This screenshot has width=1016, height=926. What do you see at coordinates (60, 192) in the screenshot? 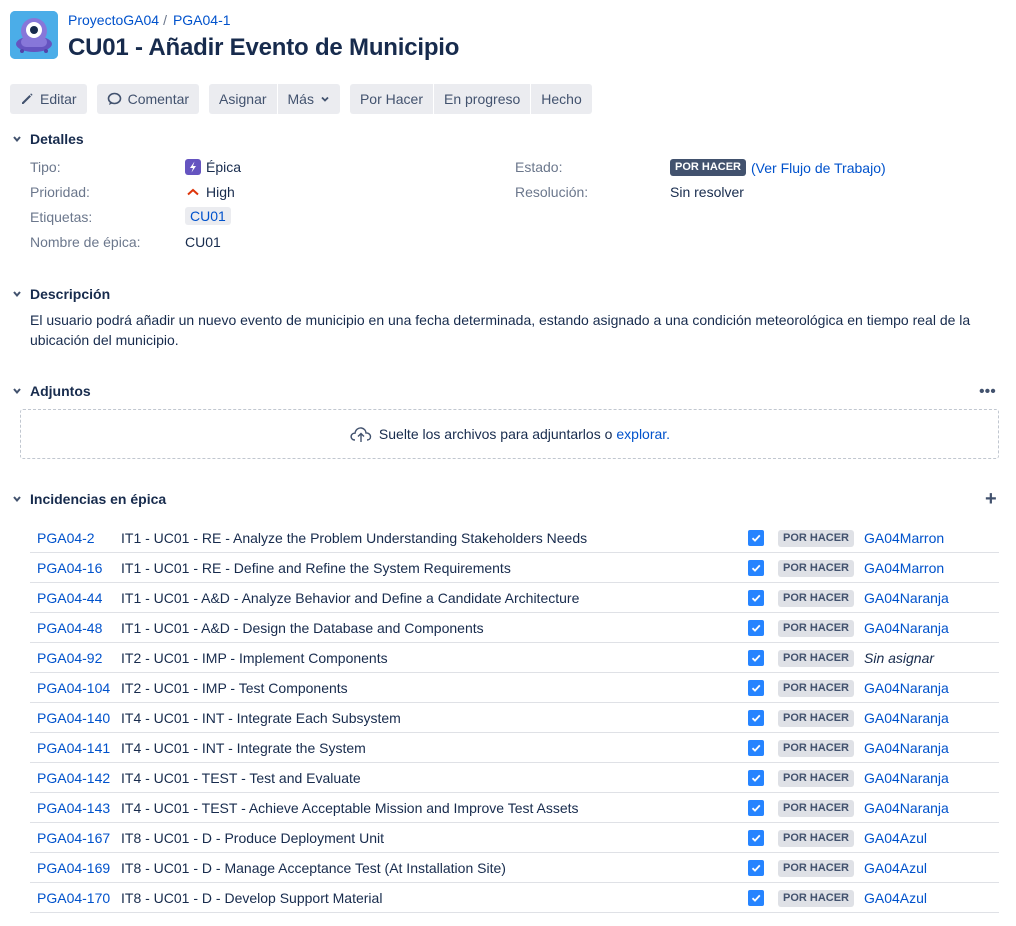
I see `priority-label: Prioridad:` at bounding box center [60, 192].